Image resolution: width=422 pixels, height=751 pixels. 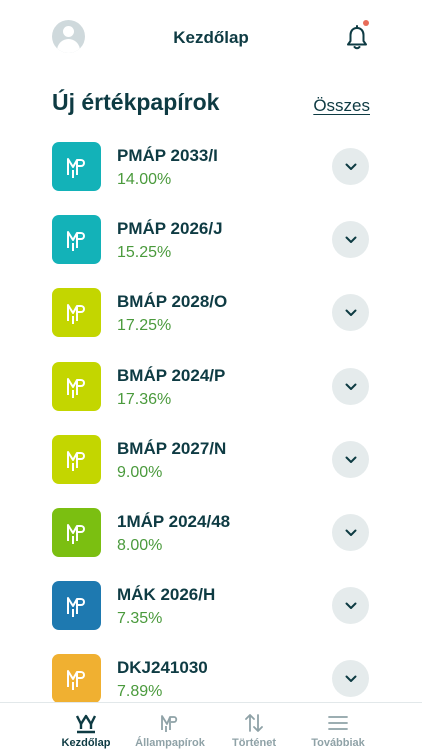 What do you see at coordinates (172, 448) in the screenshot?
I see `security-name: BMÁP 2027/N` at bounding box center [172, 448].